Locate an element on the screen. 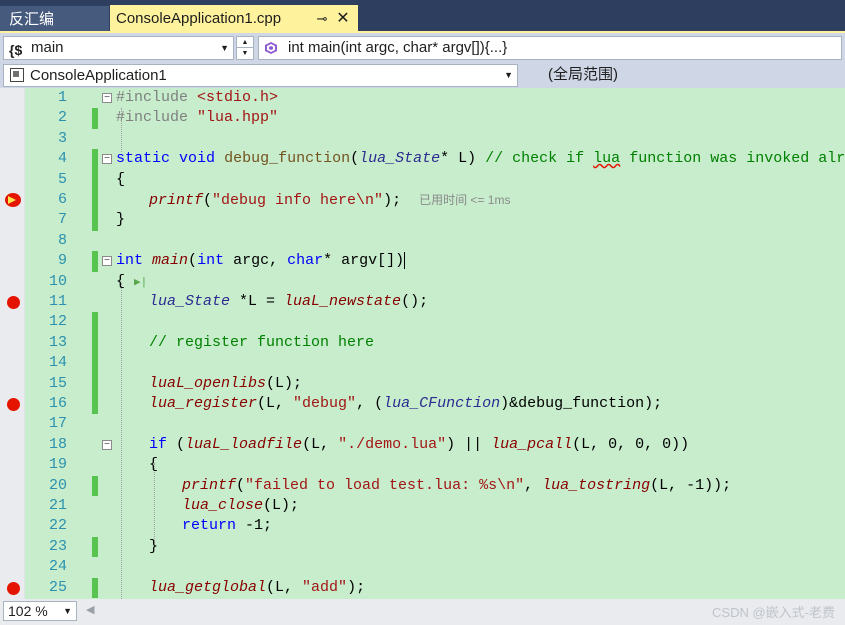  scope-dropdown: {$ main ▼ is located at coordinates (118, 48).